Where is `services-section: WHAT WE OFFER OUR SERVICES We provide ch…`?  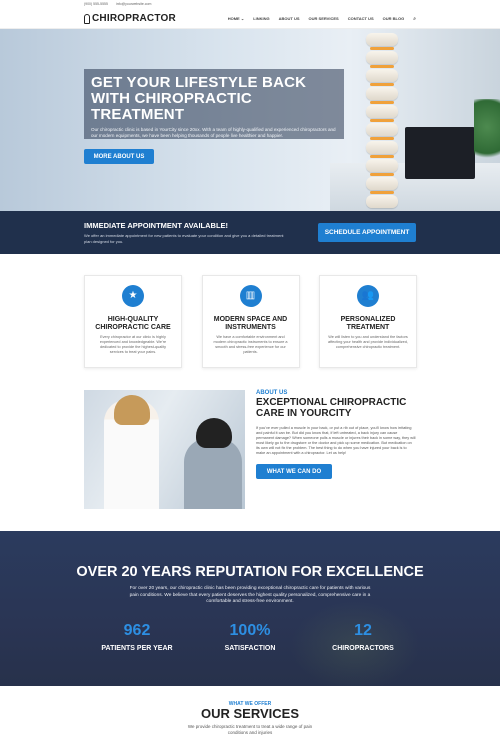 services-section: WHAT WE OFFER OUR SERVICES We provide ch… is located at coordinates (250, 718).